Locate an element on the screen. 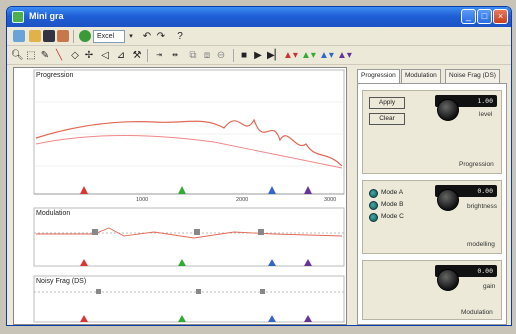 The height and width of the screenshot is (334, 516). tab-noise-frag: Noise Frag (DS) is located at coordinates (472, 76).